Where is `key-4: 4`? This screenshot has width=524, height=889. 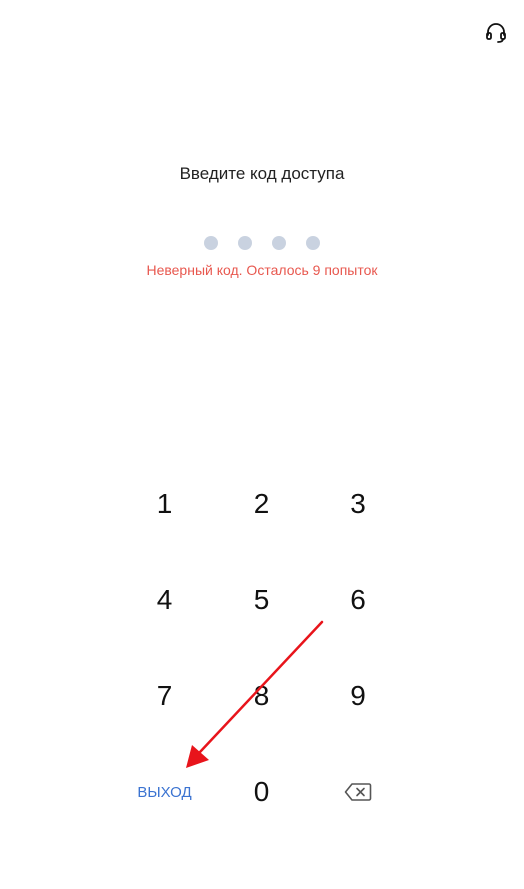 key-4: 4 is located at coordinates (164, 600).